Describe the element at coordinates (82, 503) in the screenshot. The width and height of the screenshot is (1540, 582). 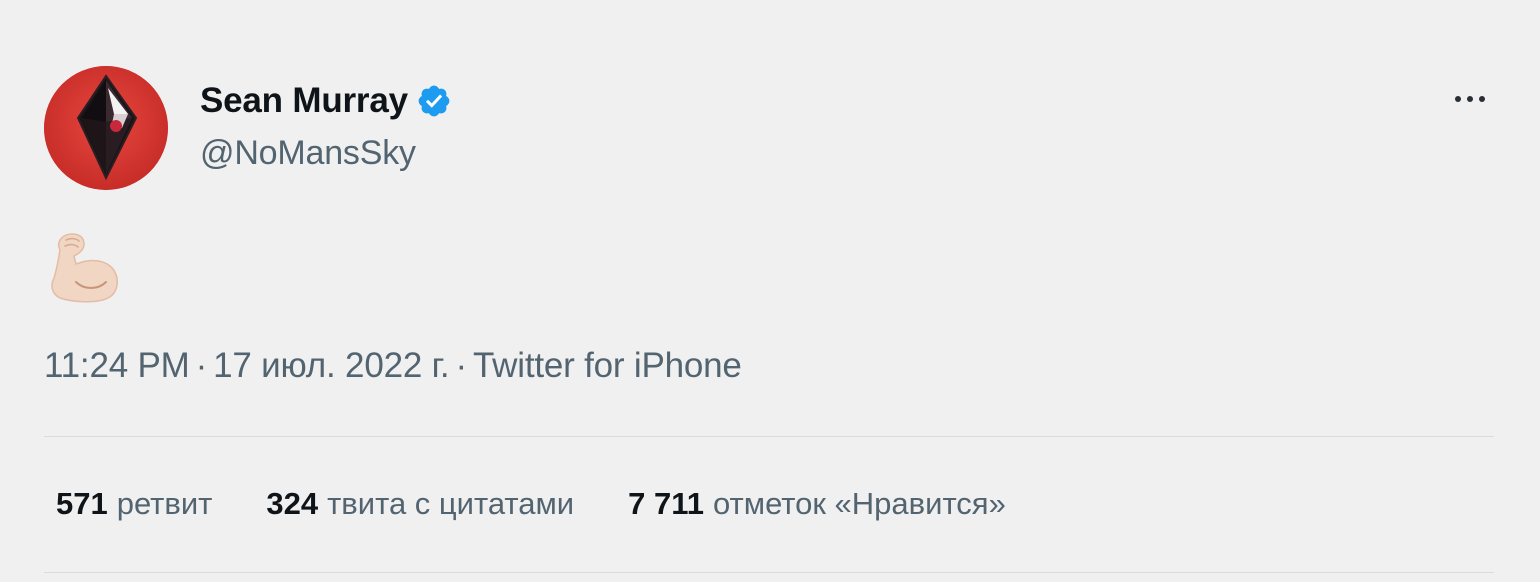
I see `retweets-count: 571` at that location.